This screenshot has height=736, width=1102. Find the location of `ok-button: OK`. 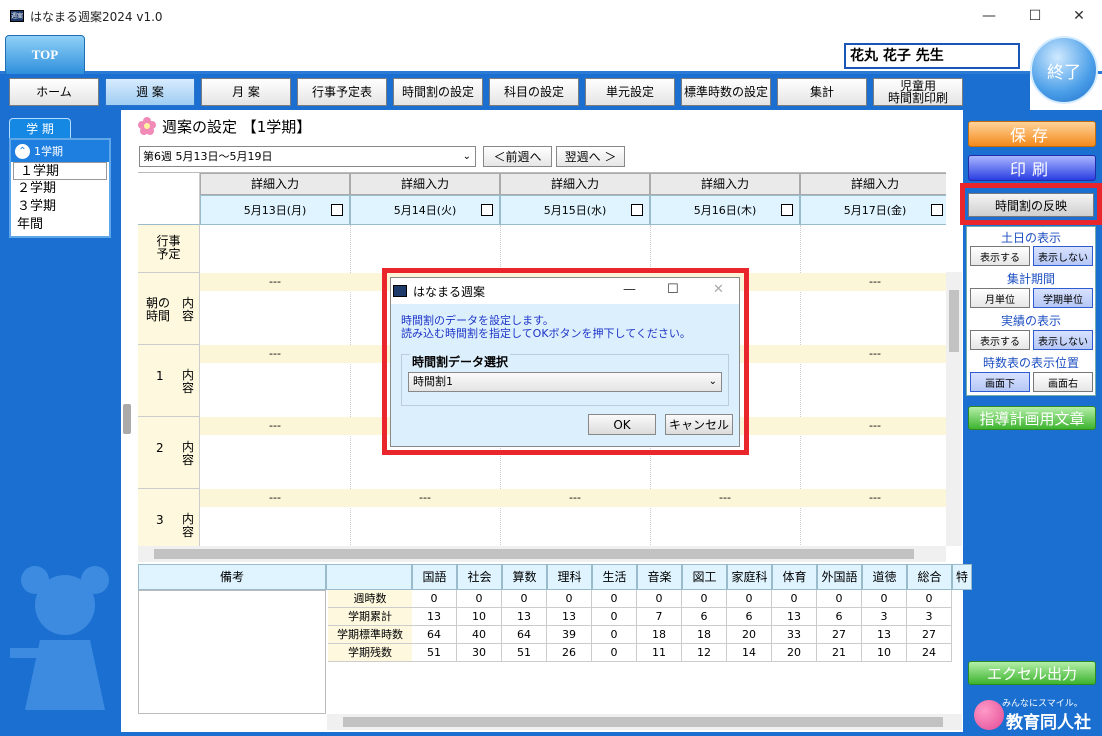

ok-button: OK is located at coordinates (622, 424).